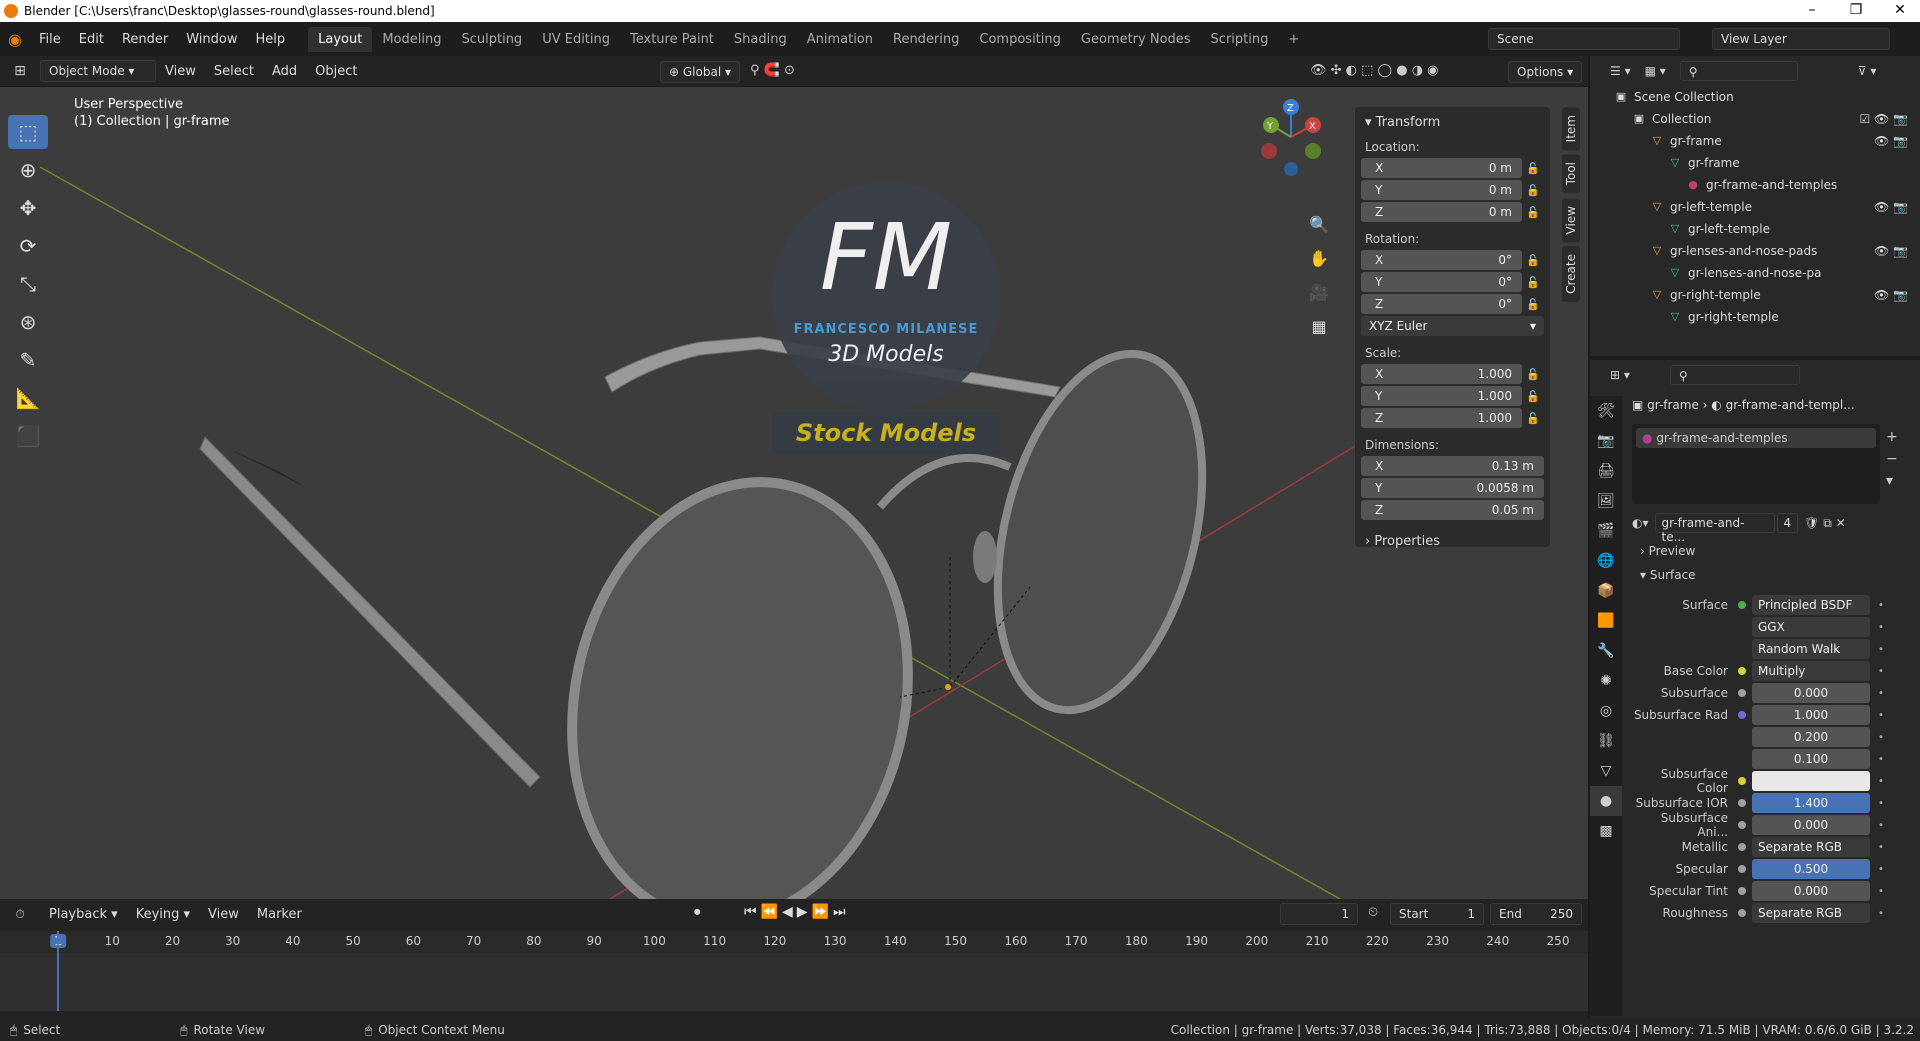 This screenshot has height=1041, width=1920. I want to click on material-tab-icon: ●, so click(1606, 801).